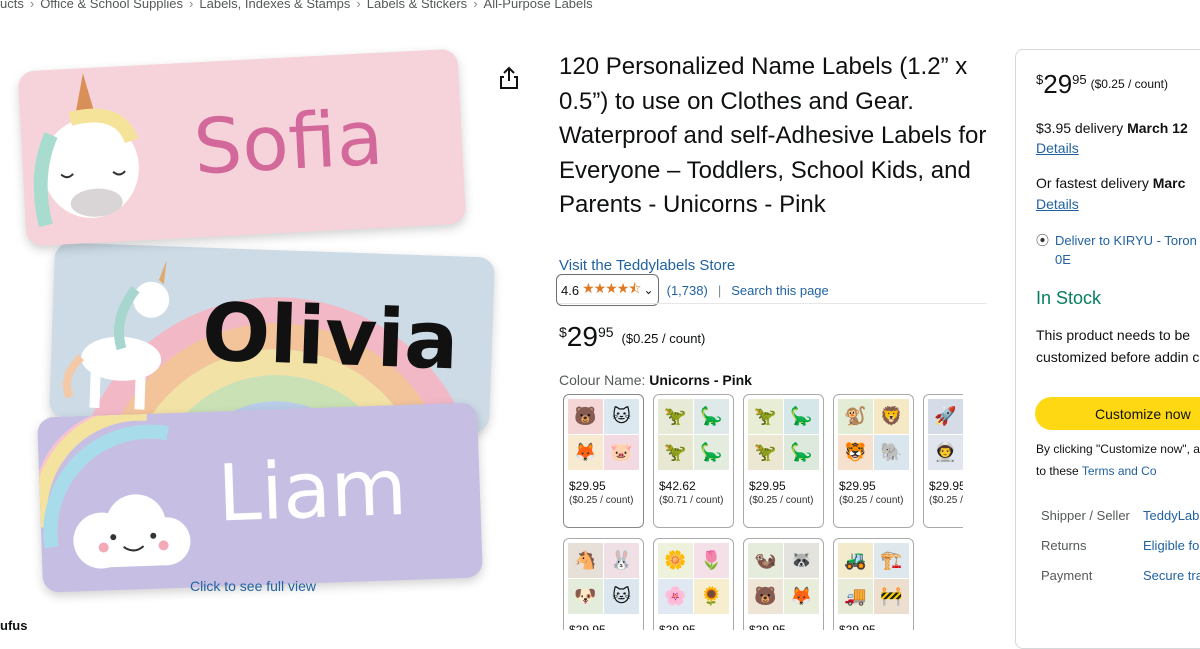  Describe the element at coordinates (563, 332) in the screenshot. I see `price-symbol: $` at that location.